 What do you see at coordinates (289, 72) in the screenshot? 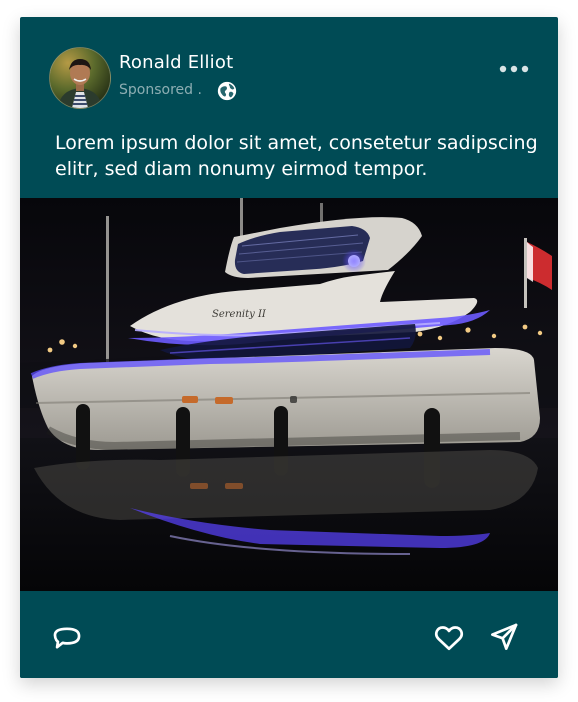
I see `post-header: Ronald Elliot Sponsored .` at bounding box center [289, 72].